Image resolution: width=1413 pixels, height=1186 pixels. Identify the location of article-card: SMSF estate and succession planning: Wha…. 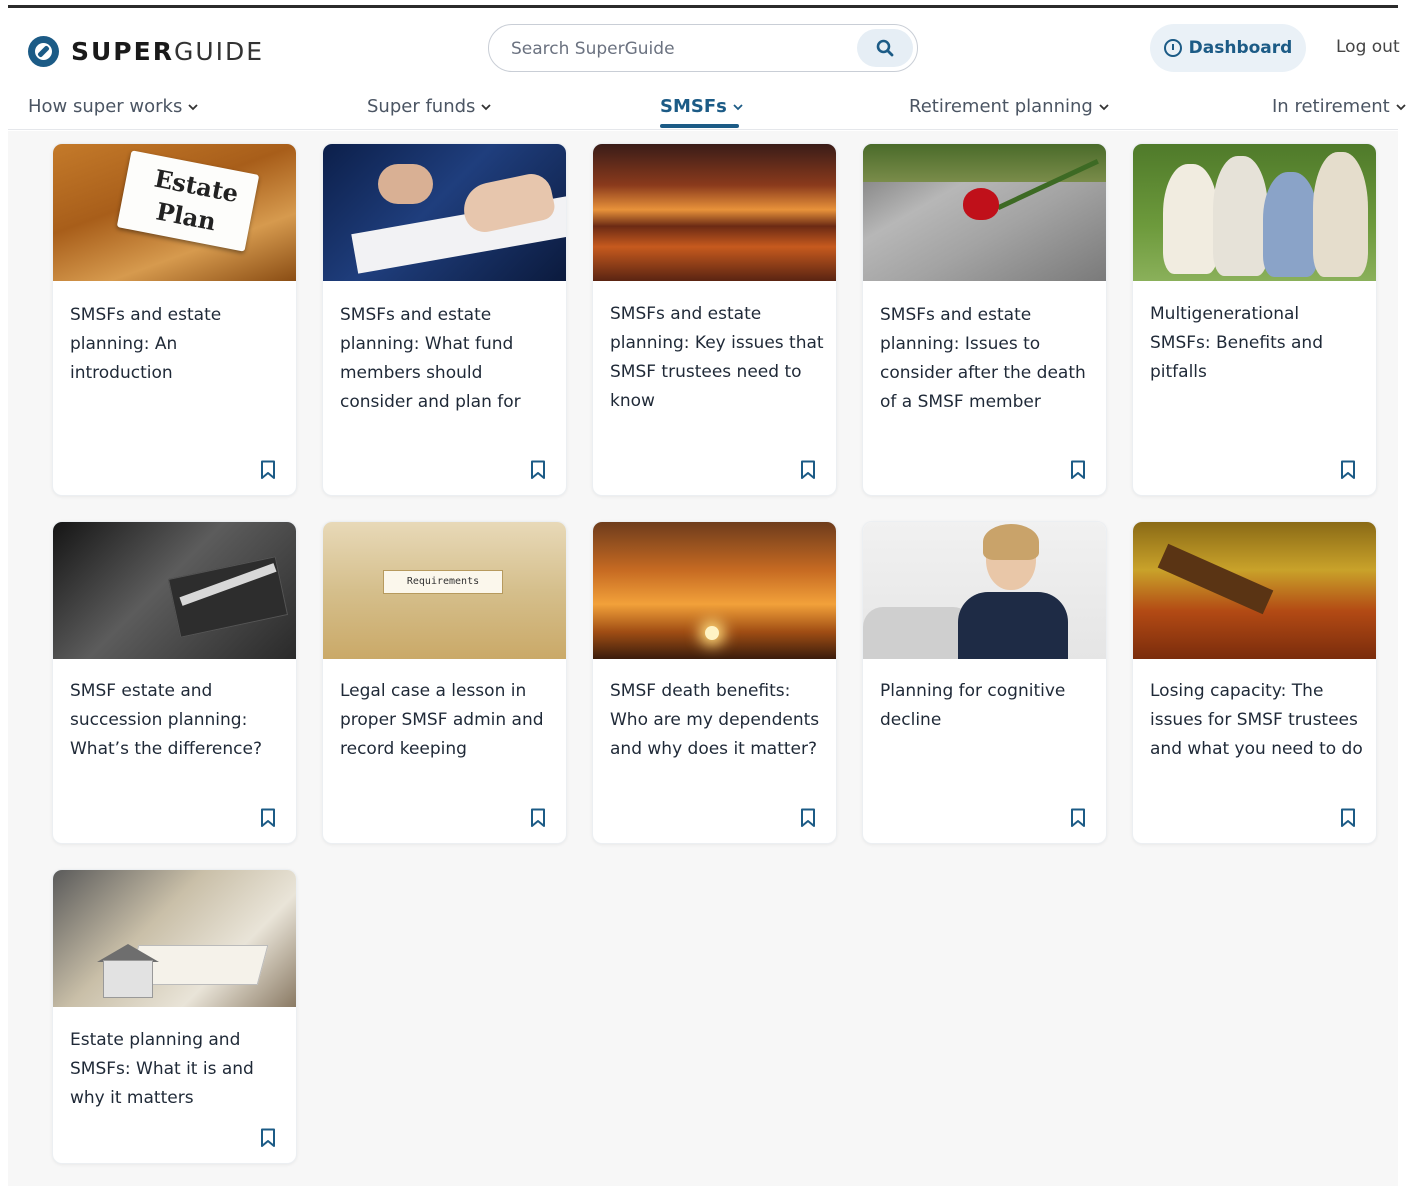
(174, 682).